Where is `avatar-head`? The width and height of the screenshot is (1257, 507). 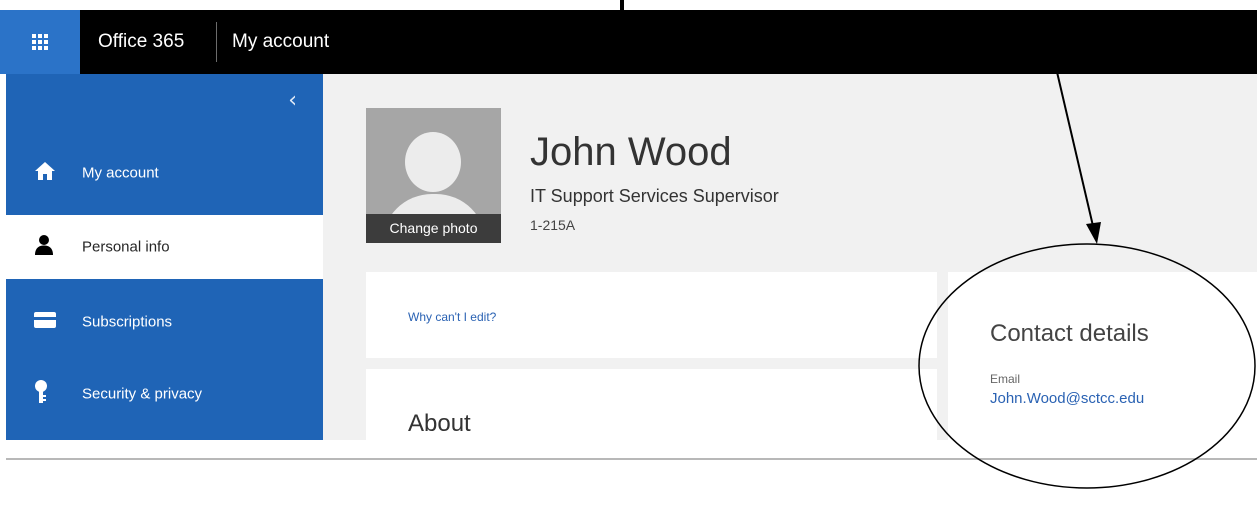 avatar-head is located at coordinates (433, 162).